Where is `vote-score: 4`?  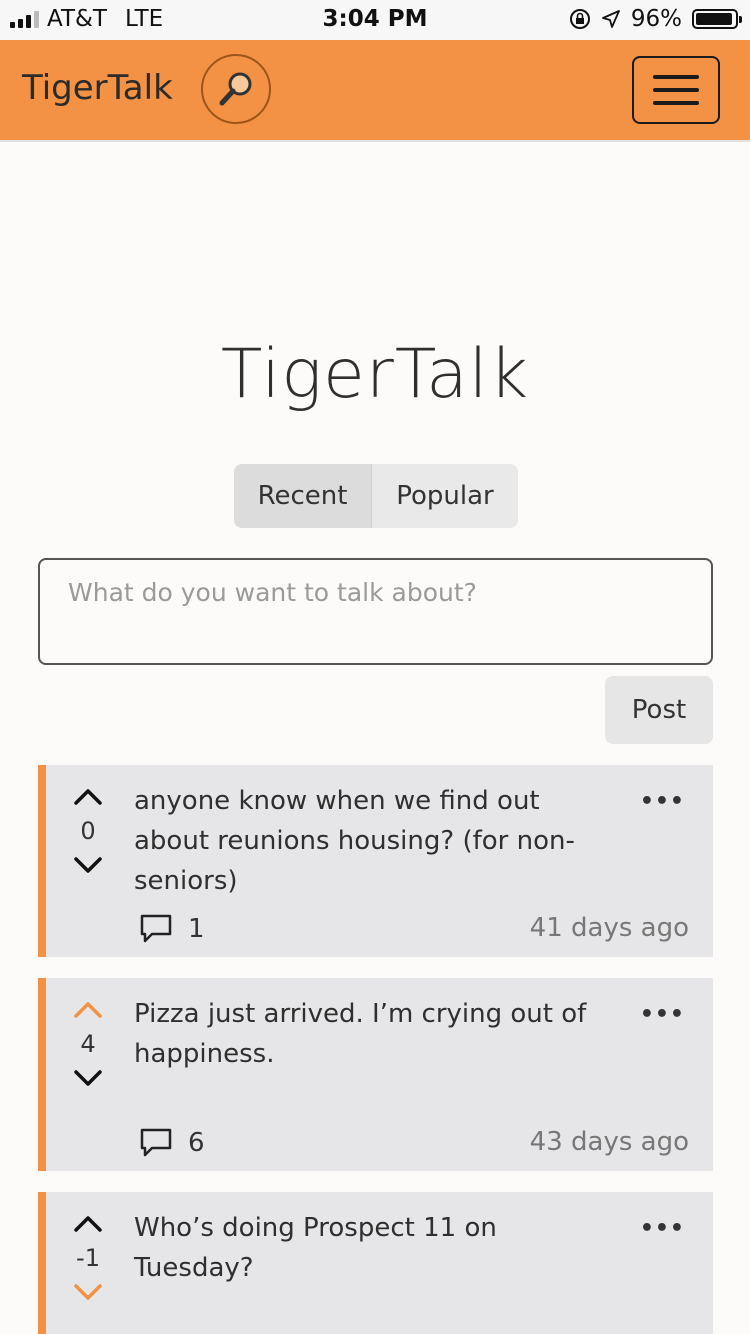 vote-score: 4 is located at coordinates (88, 1044).